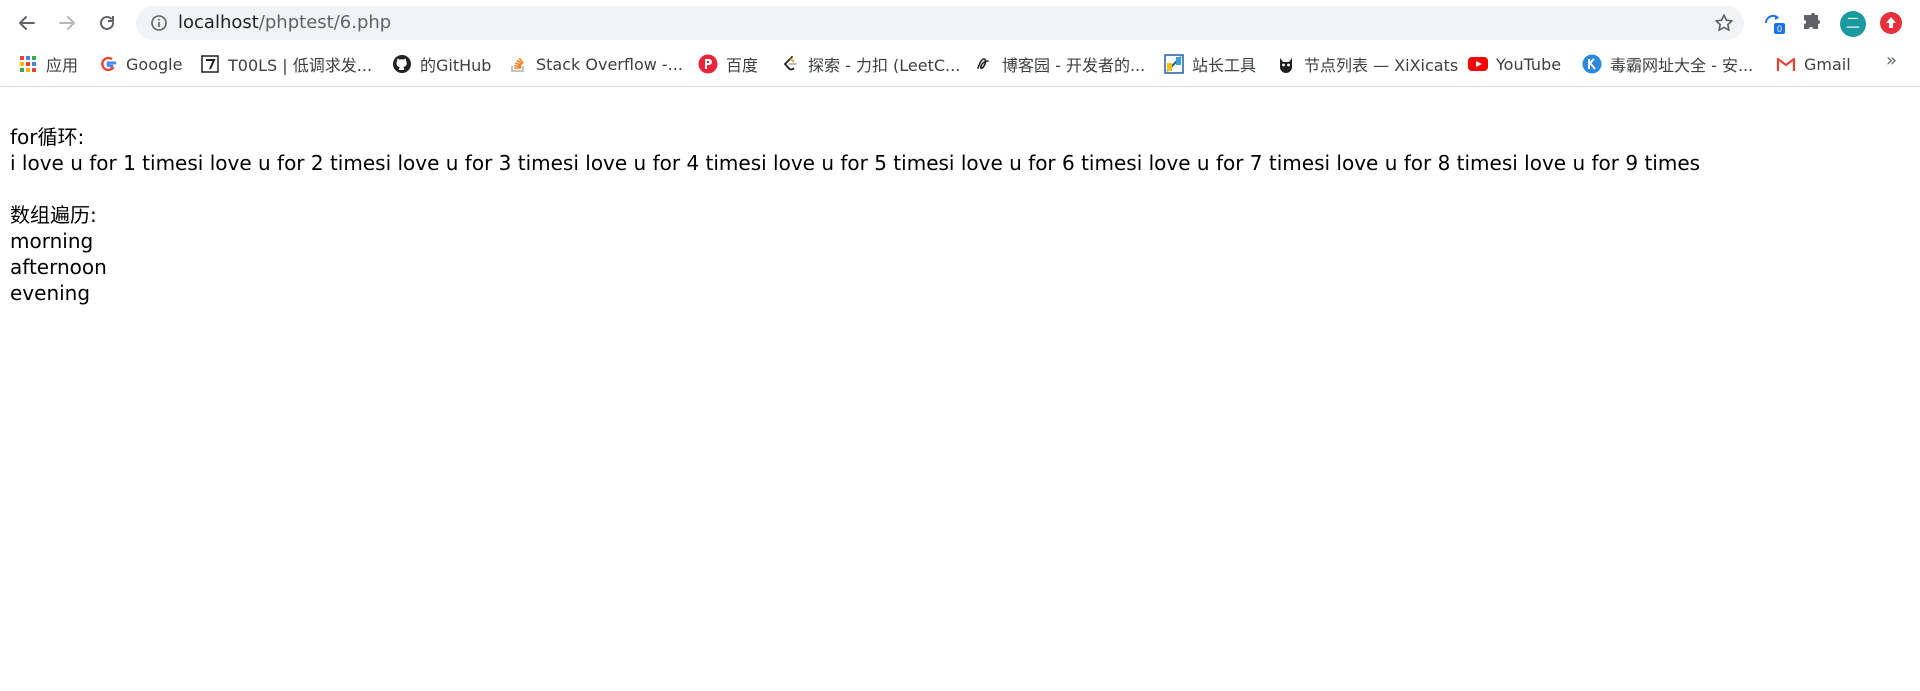 The width and height of the screenshot is (1920, 691). Describe the element at coordinates (1286, 64) in the screenshot. I see `xixicats-icon` at that location.